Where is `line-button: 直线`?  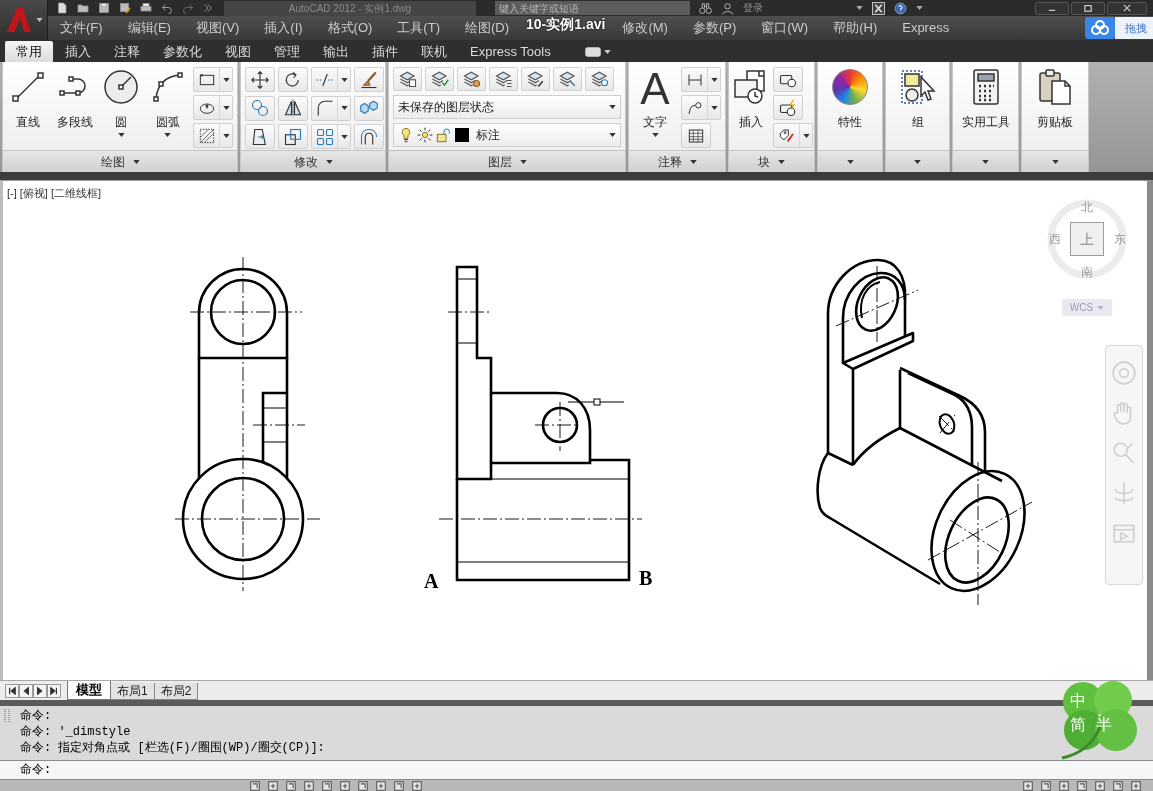
line-button: 直线 is located at coordinates (28, 108).